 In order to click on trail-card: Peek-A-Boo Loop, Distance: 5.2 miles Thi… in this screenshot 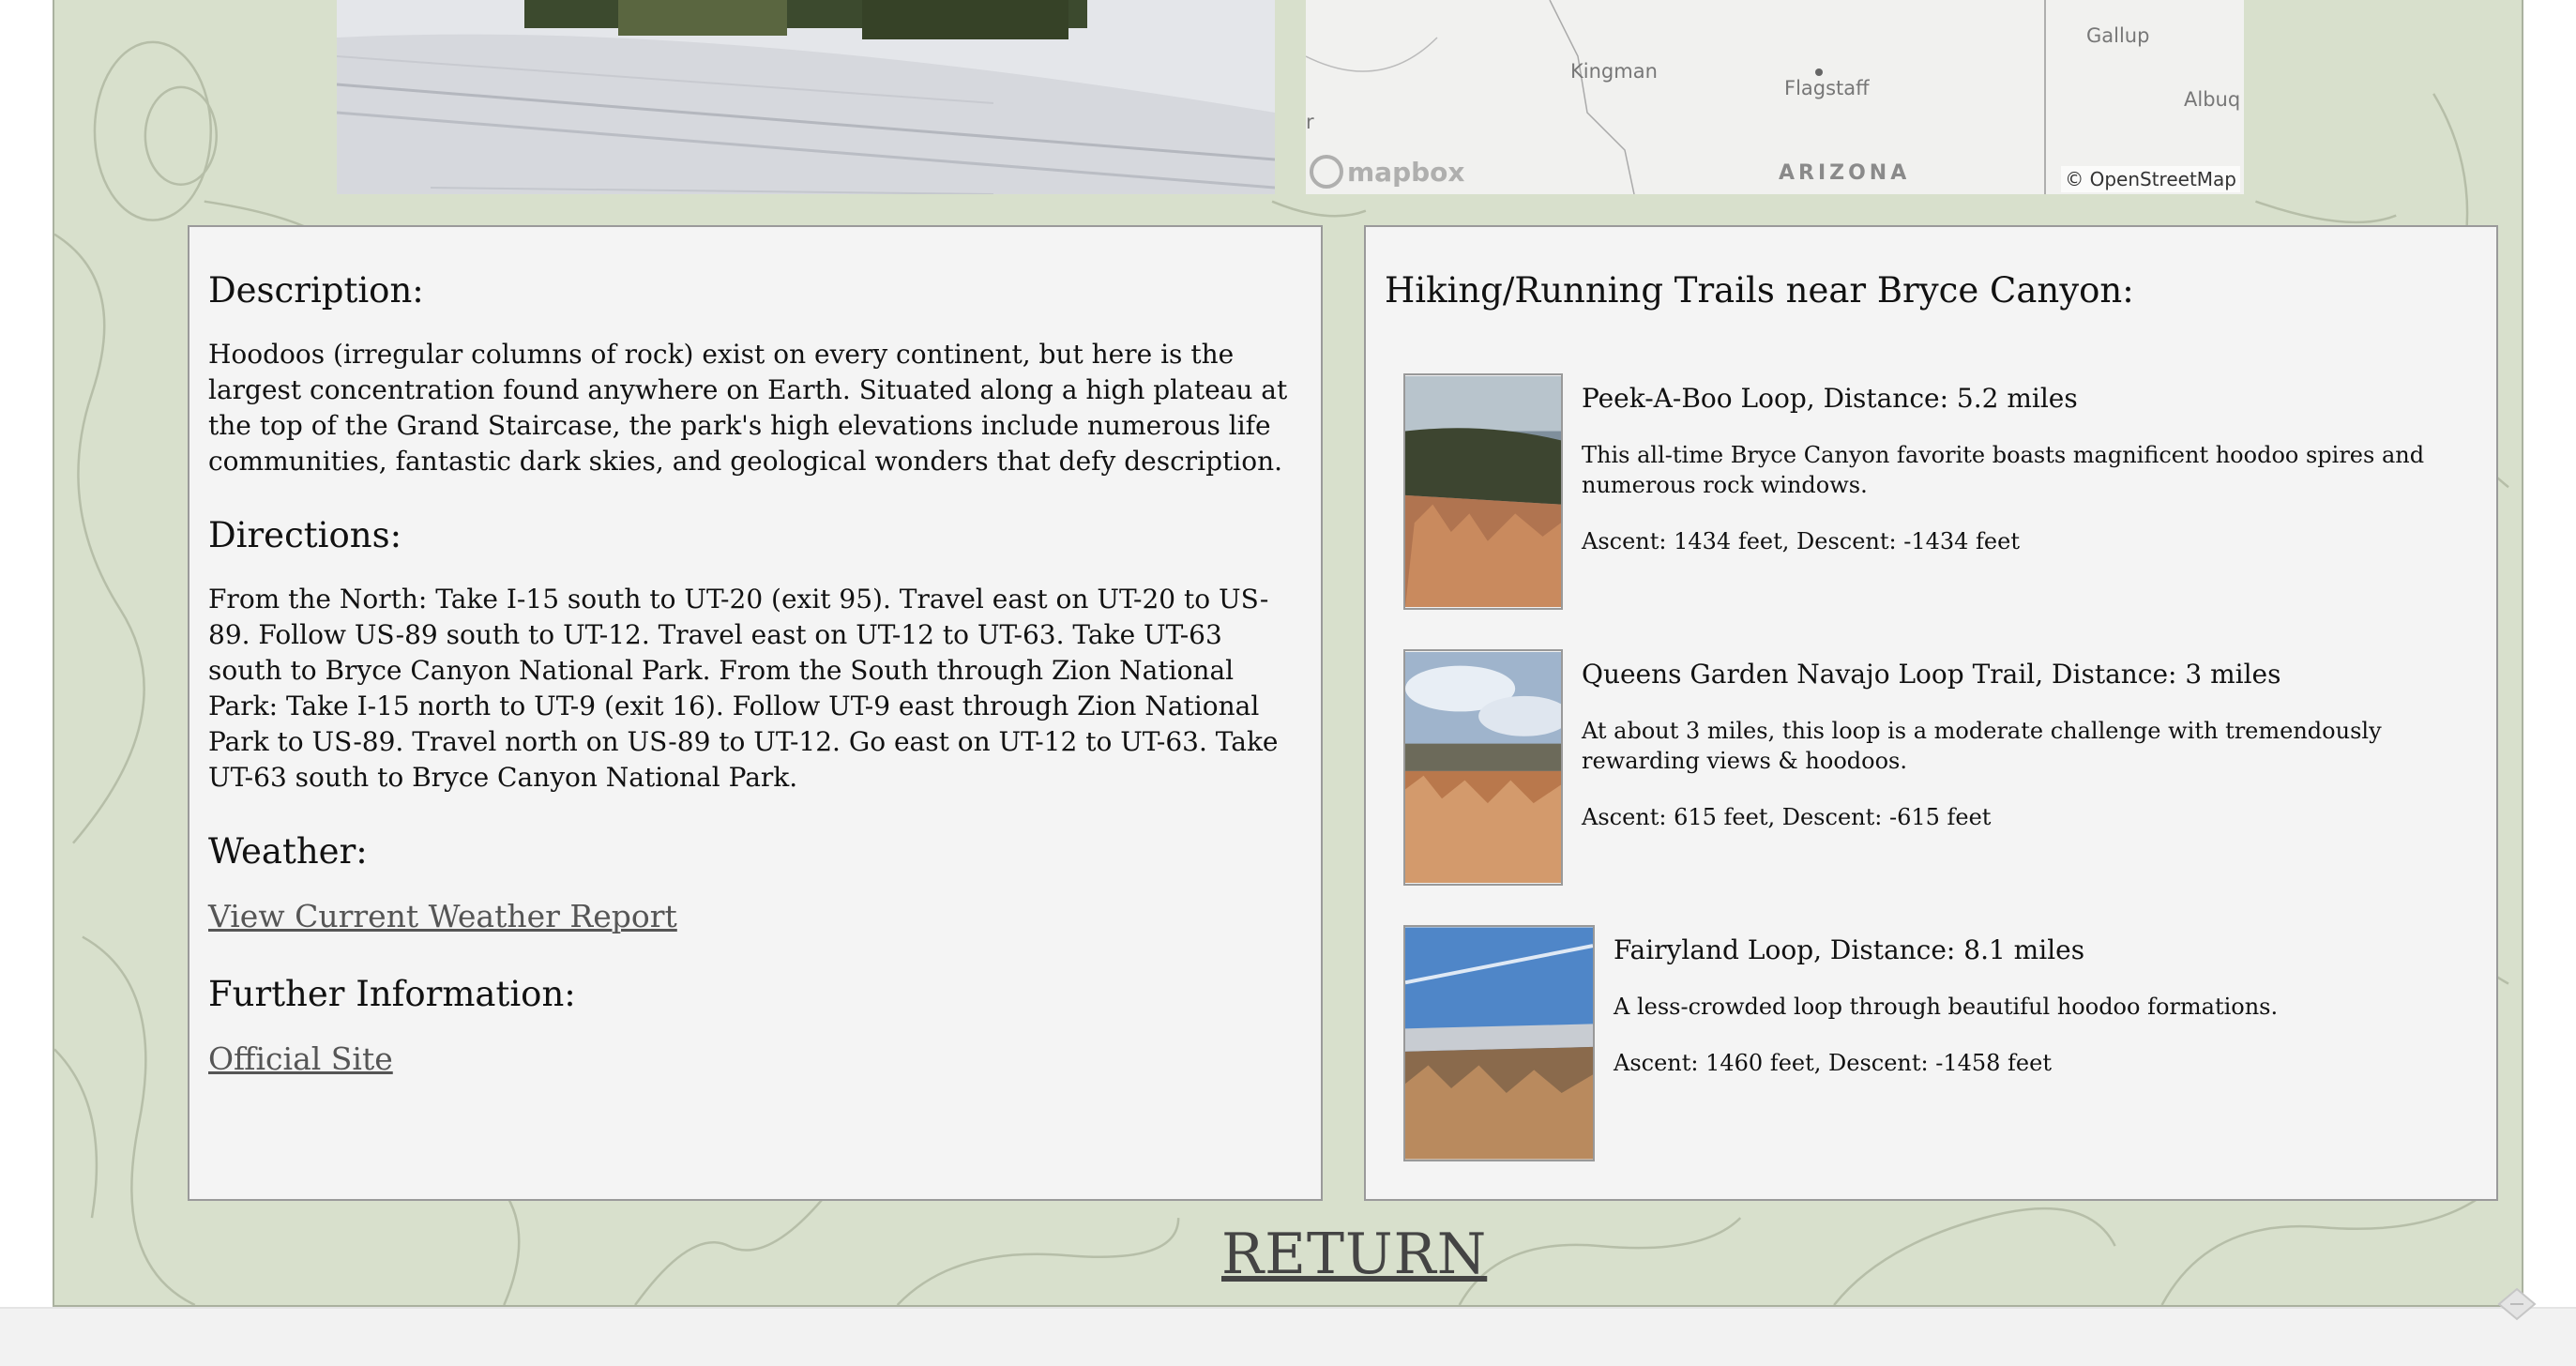, I will do `click(1933, 491)`.